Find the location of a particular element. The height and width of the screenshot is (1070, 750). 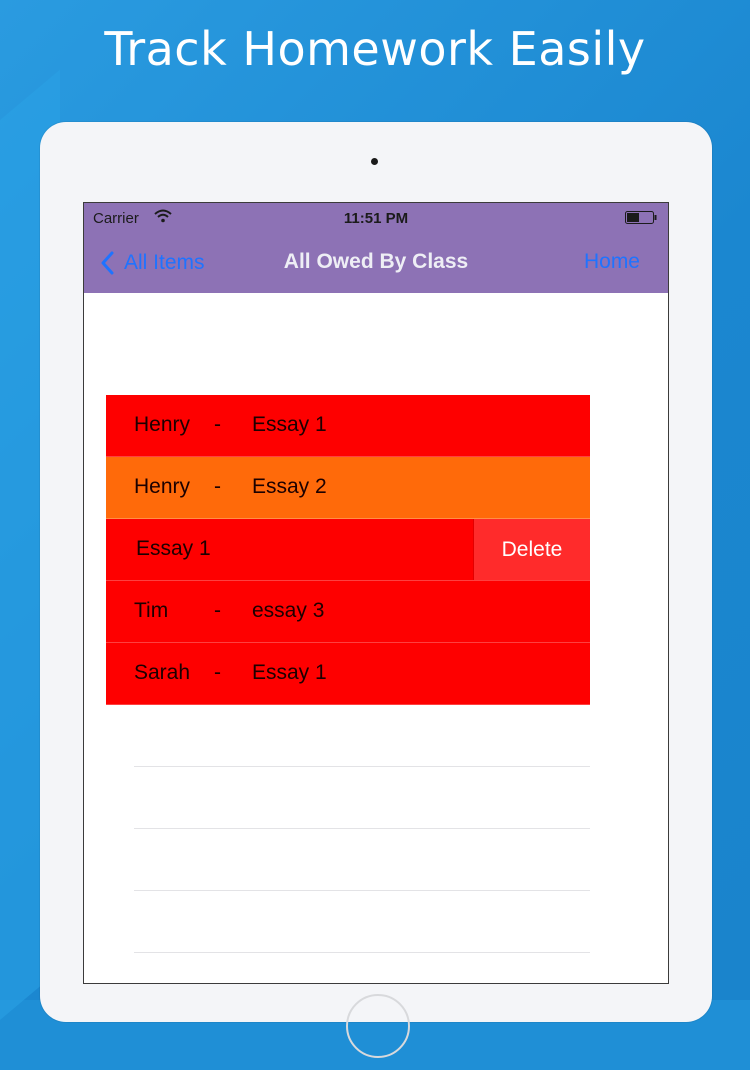

page-title: All Owed By Class is located at coordinates (376, 261).